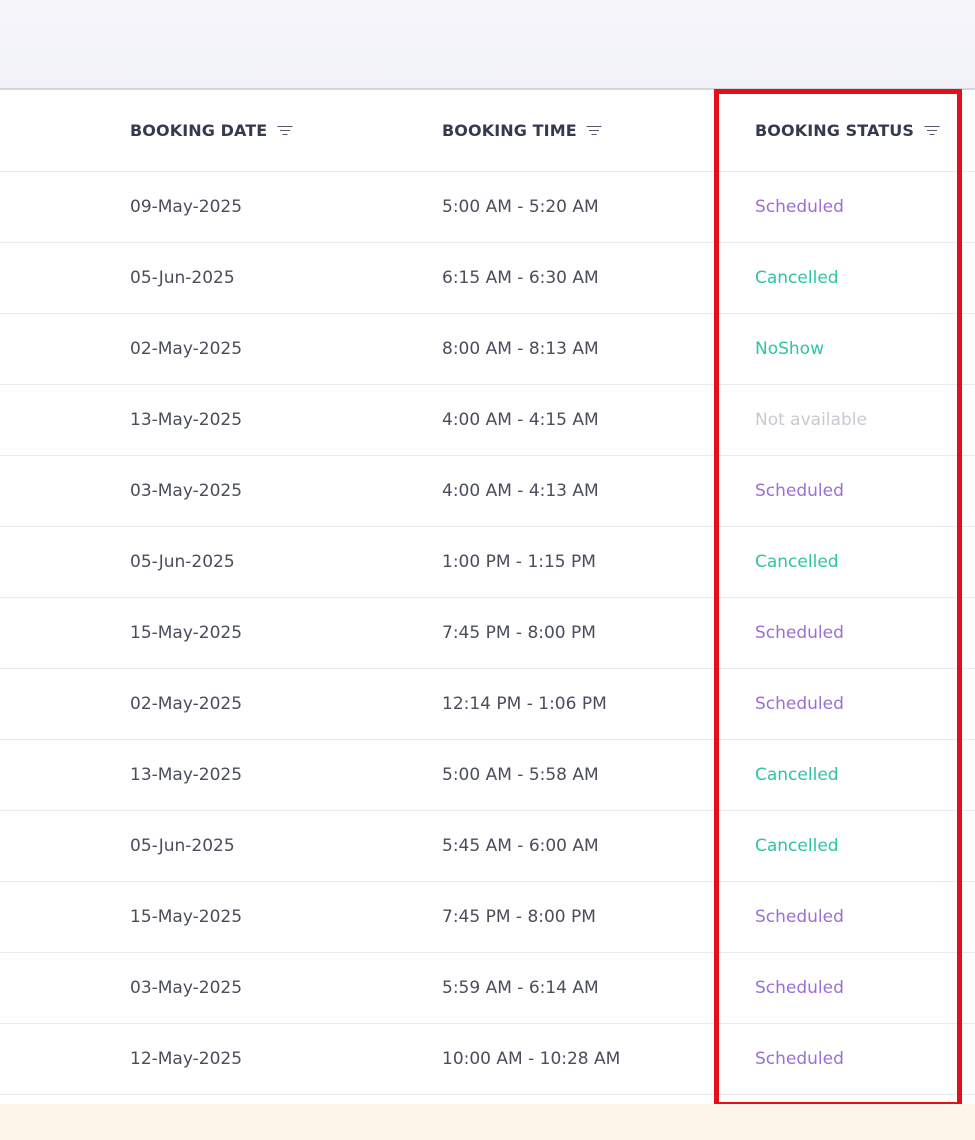 This screenshot has width=975, height=1140. I want to click on table-row: 05-Jun-2025 6:15 AM - 6:30 AM Cancelled, so click(487, 278).